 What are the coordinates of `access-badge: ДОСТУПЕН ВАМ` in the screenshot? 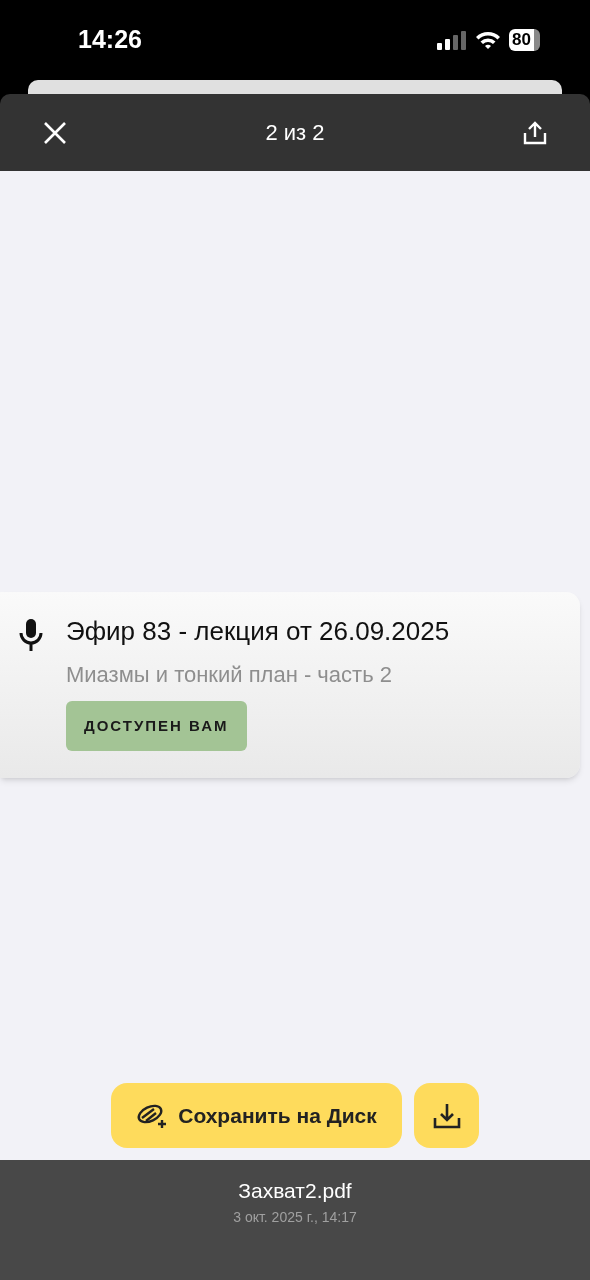 It's located at (156, 726).